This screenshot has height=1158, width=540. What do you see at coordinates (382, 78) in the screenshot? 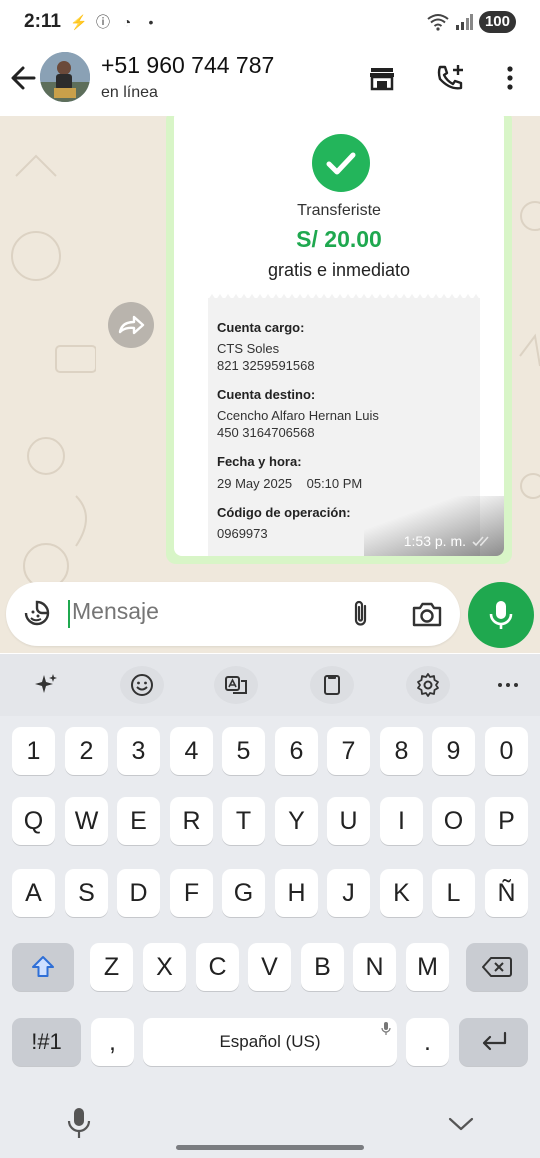
I see `store-icon` at bounding box center [382, 78].